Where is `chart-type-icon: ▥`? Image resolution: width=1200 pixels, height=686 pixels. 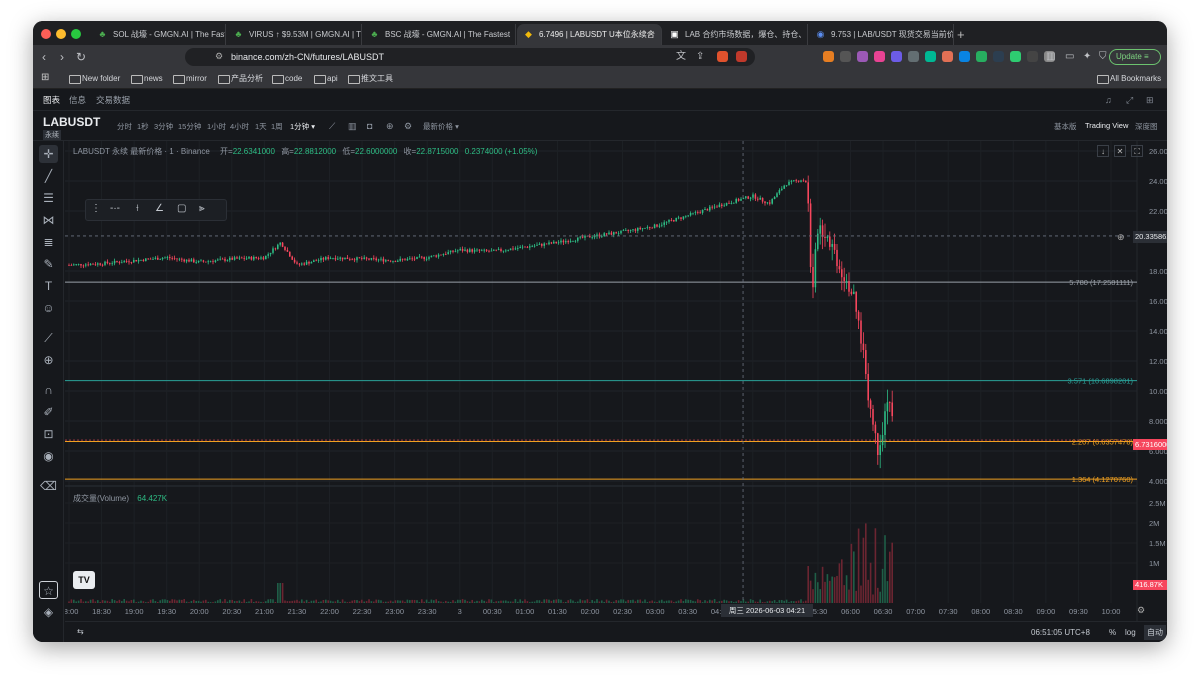 chart-type-icon: ▥ is located at coordinates (352, 126).